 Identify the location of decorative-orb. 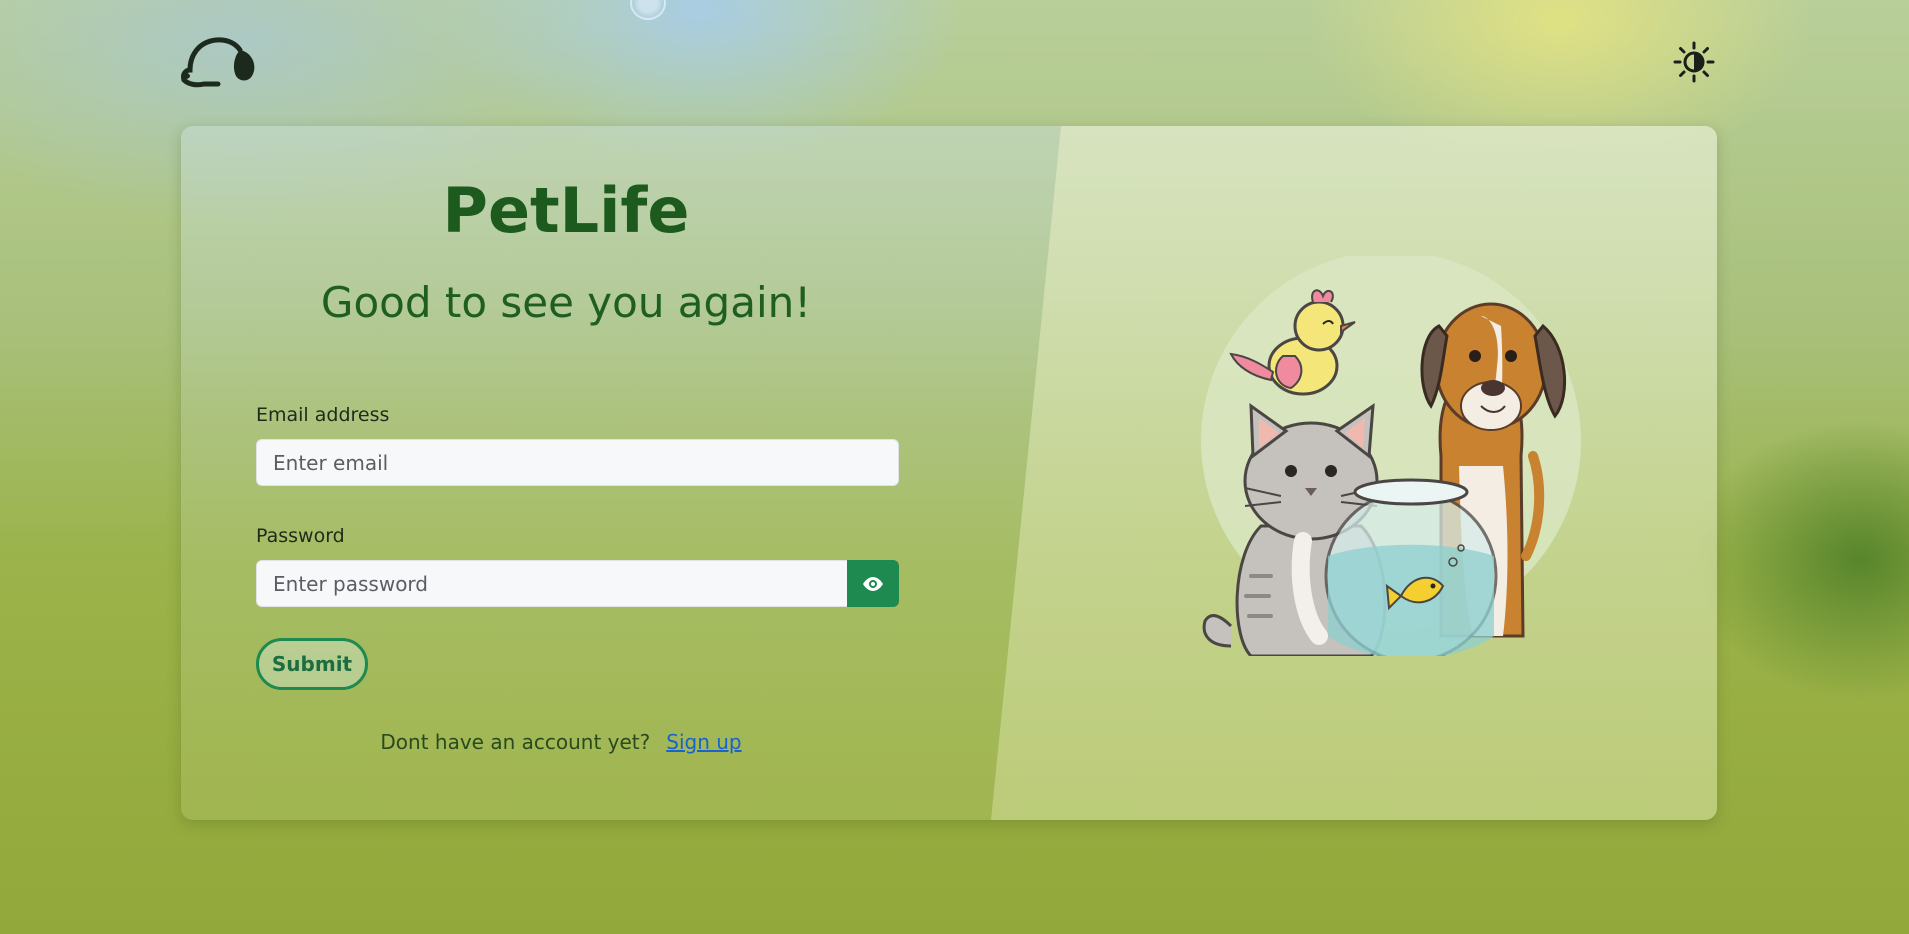
(648, 10).